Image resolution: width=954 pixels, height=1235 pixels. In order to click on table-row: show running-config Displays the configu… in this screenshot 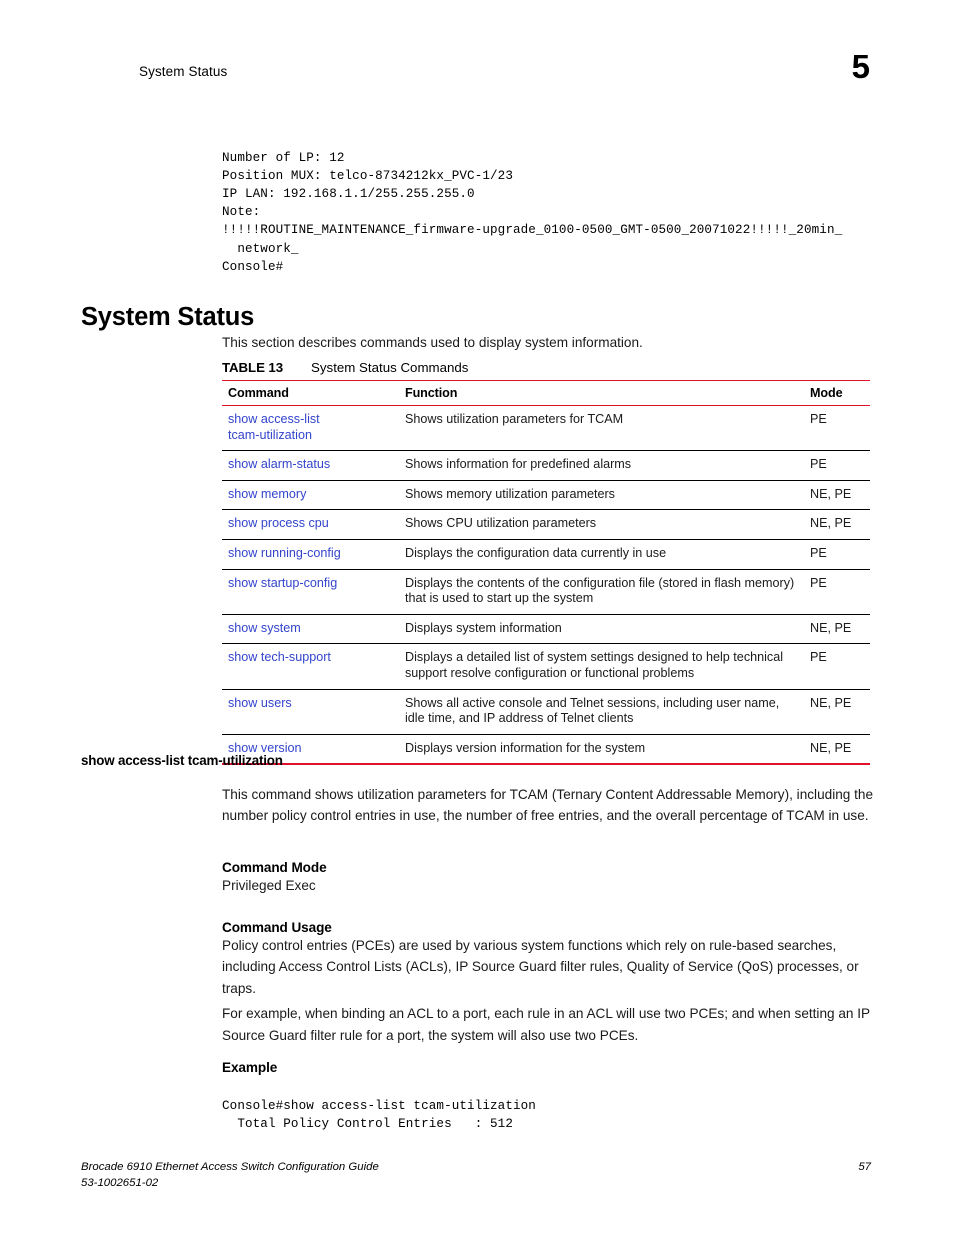, I will do `click(546, 554)`.